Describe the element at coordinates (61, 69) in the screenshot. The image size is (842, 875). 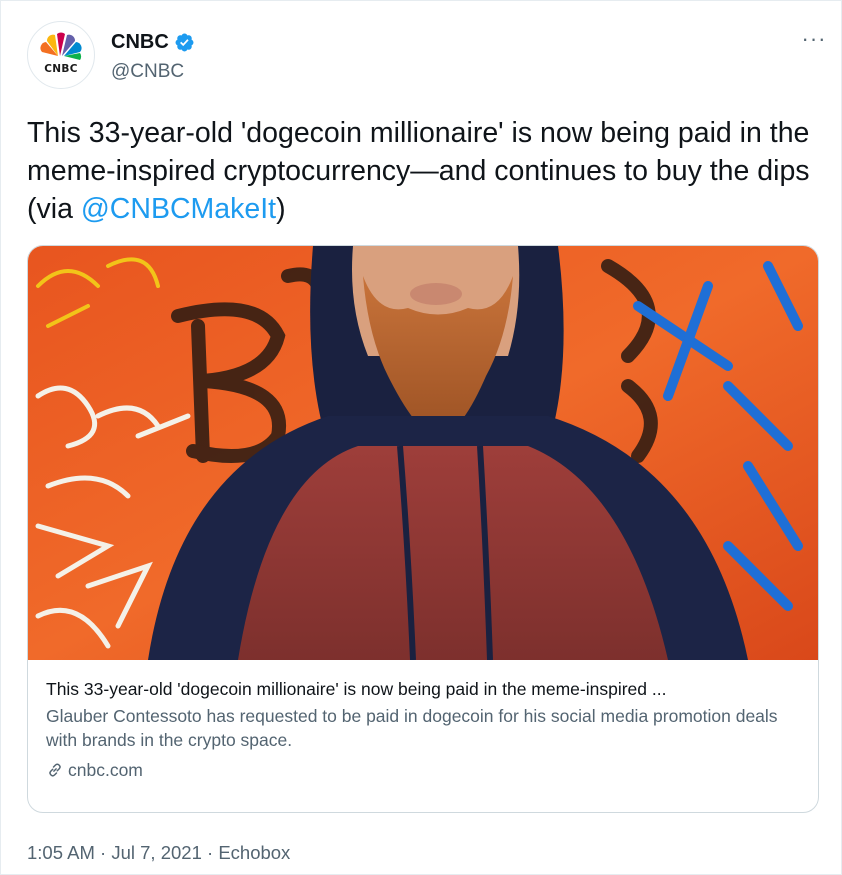
I see `avatar-wordmark: CNBC` at that location.